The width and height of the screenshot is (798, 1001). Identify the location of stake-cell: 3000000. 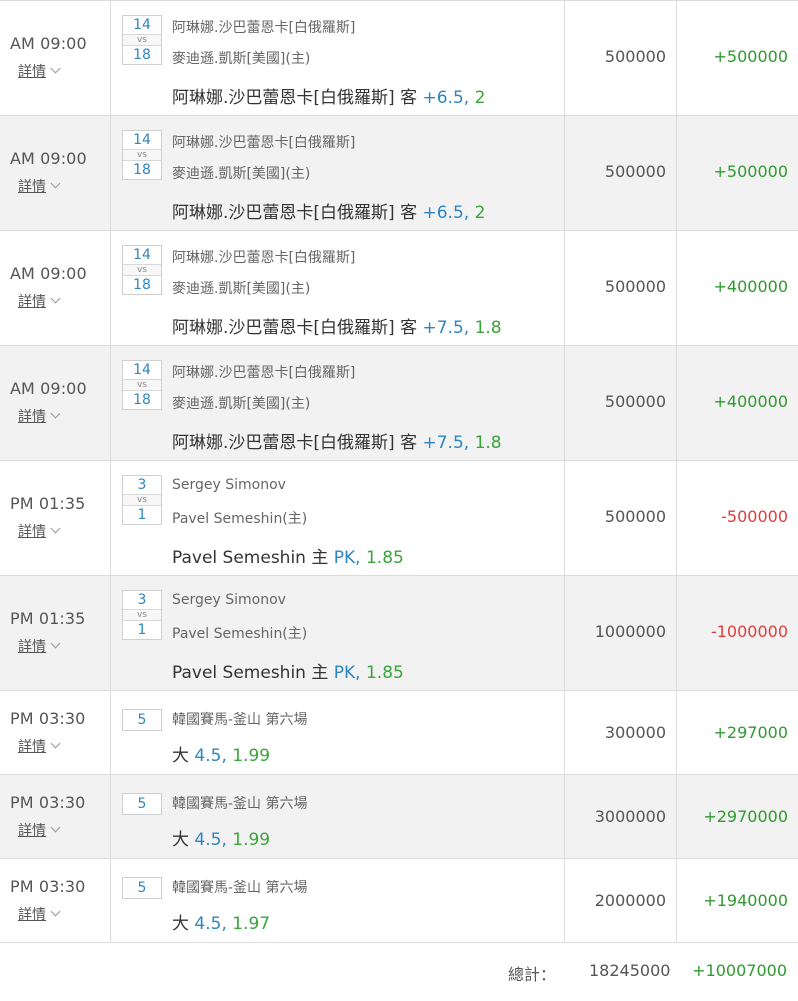
(621, 816).